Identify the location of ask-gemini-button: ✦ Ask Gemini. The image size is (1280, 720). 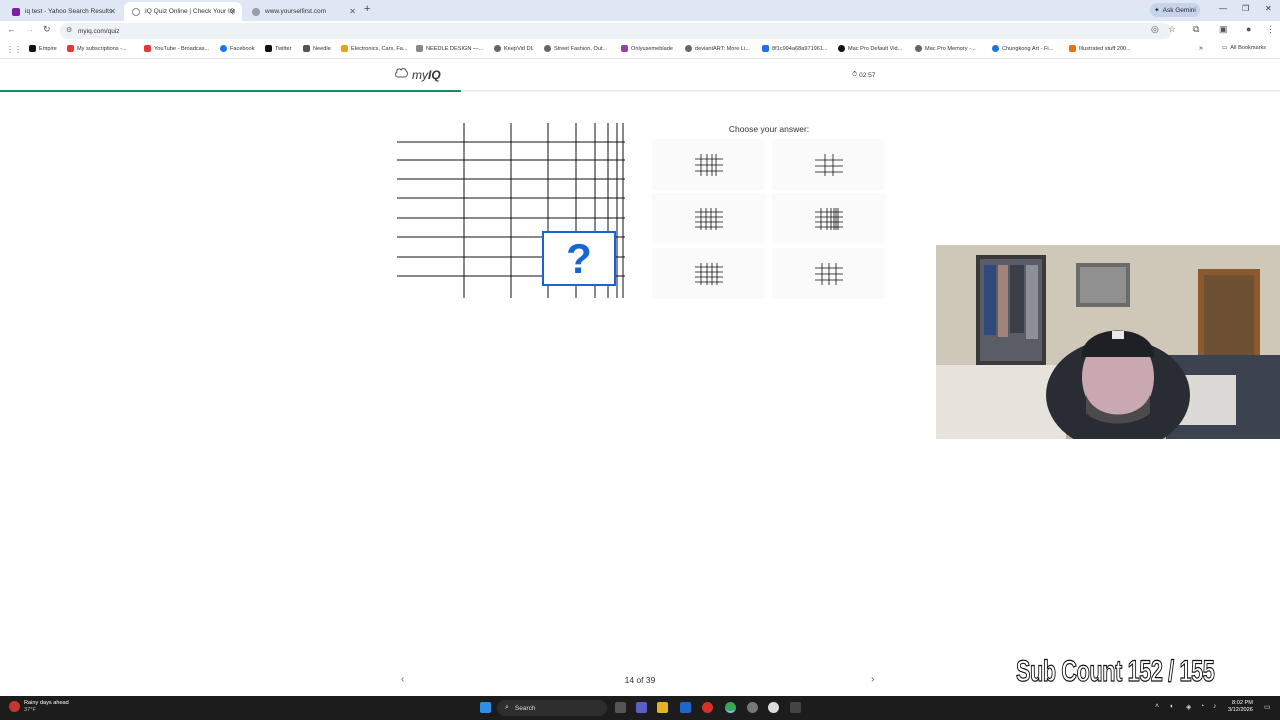
(1175, 10).